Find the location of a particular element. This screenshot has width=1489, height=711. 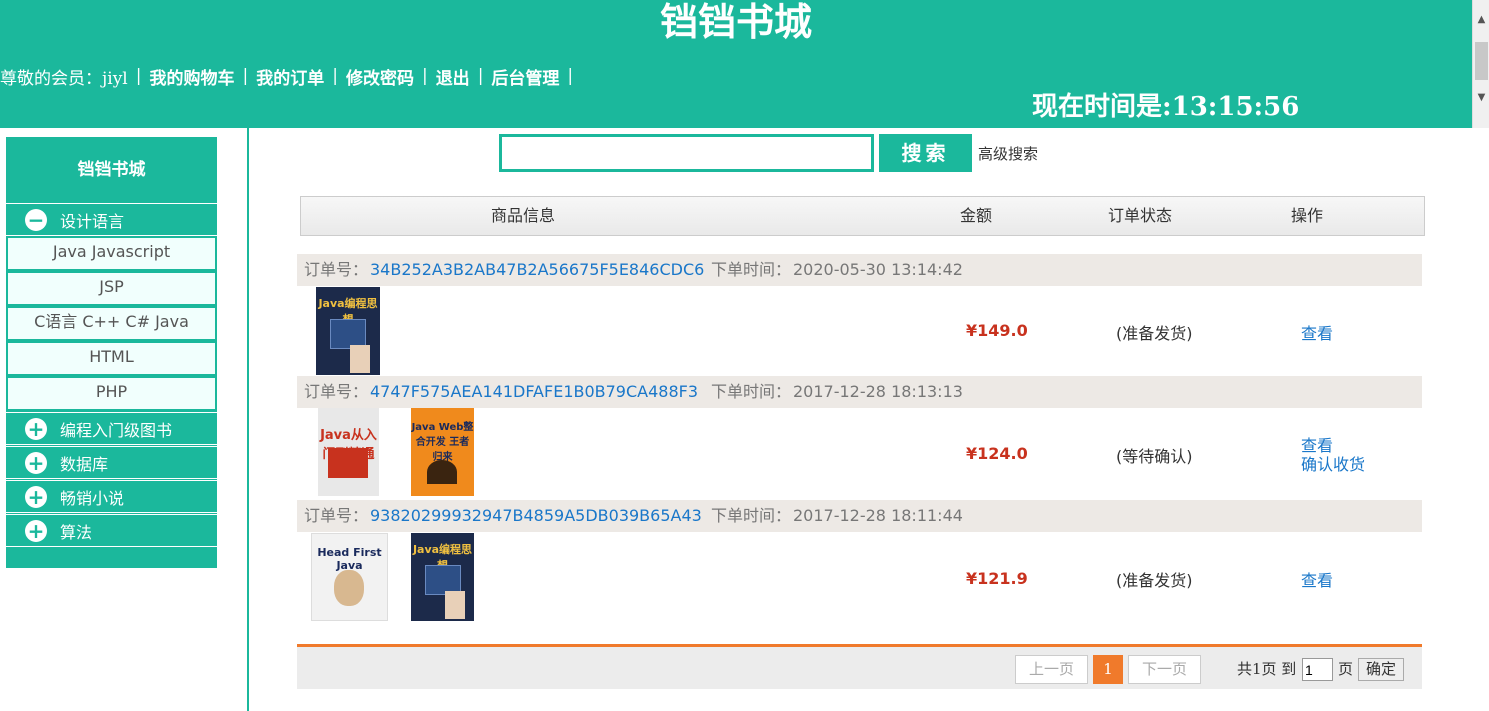

book-cover-image: Java Web整合开发 王者归来 is located at coordinates (442, 452).